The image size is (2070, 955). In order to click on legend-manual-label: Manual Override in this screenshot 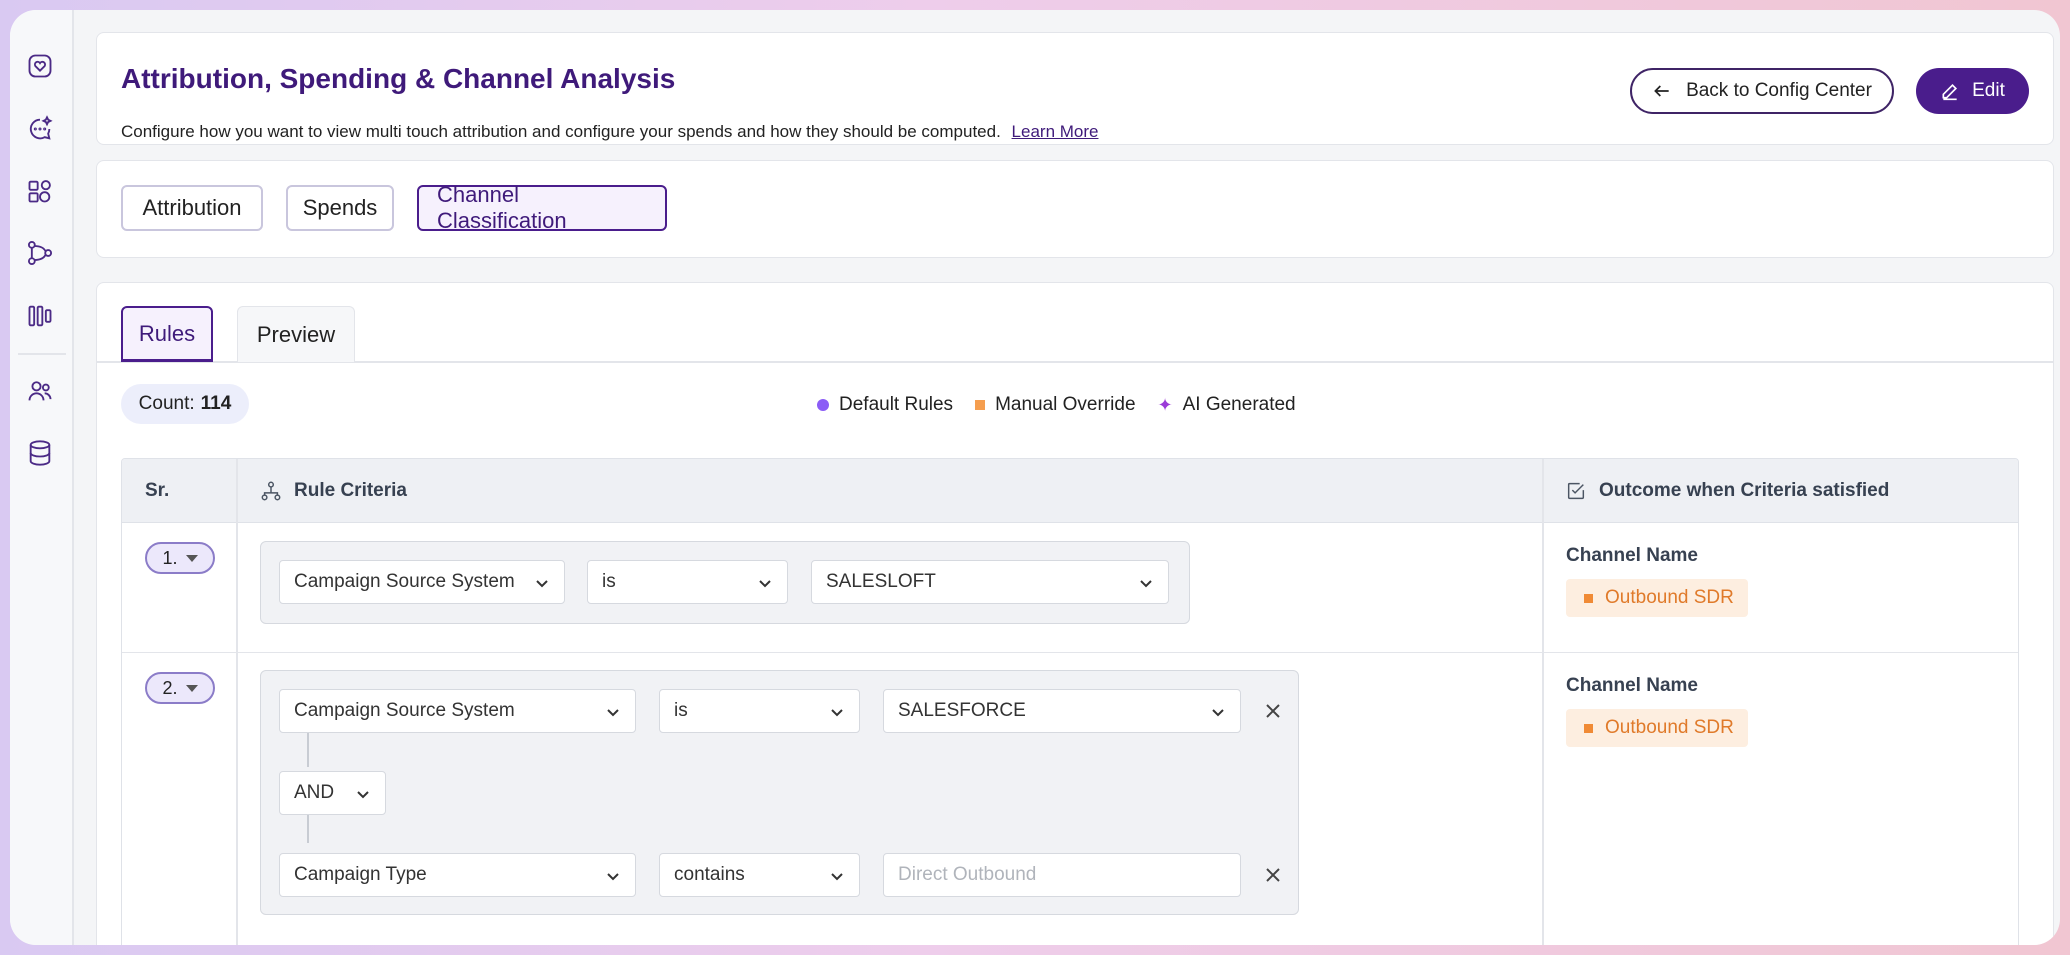, I will do `click(1065, 404)`.